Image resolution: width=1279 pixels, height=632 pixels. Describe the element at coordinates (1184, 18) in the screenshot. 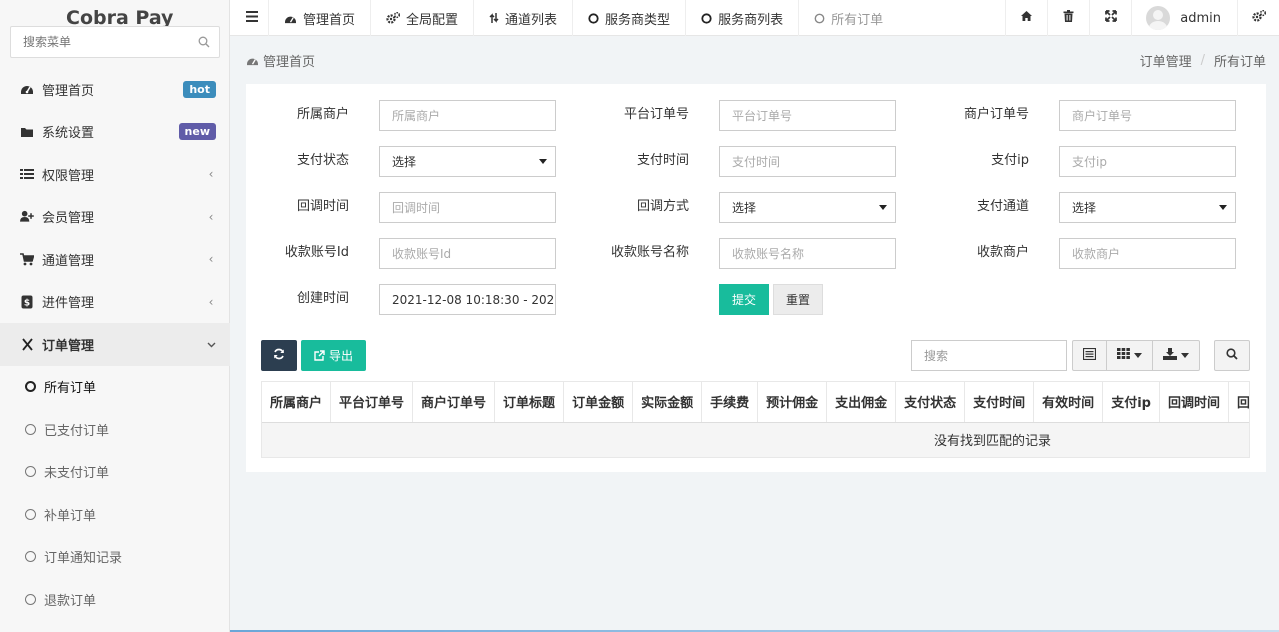

I see `user-menu: admin` at that location.